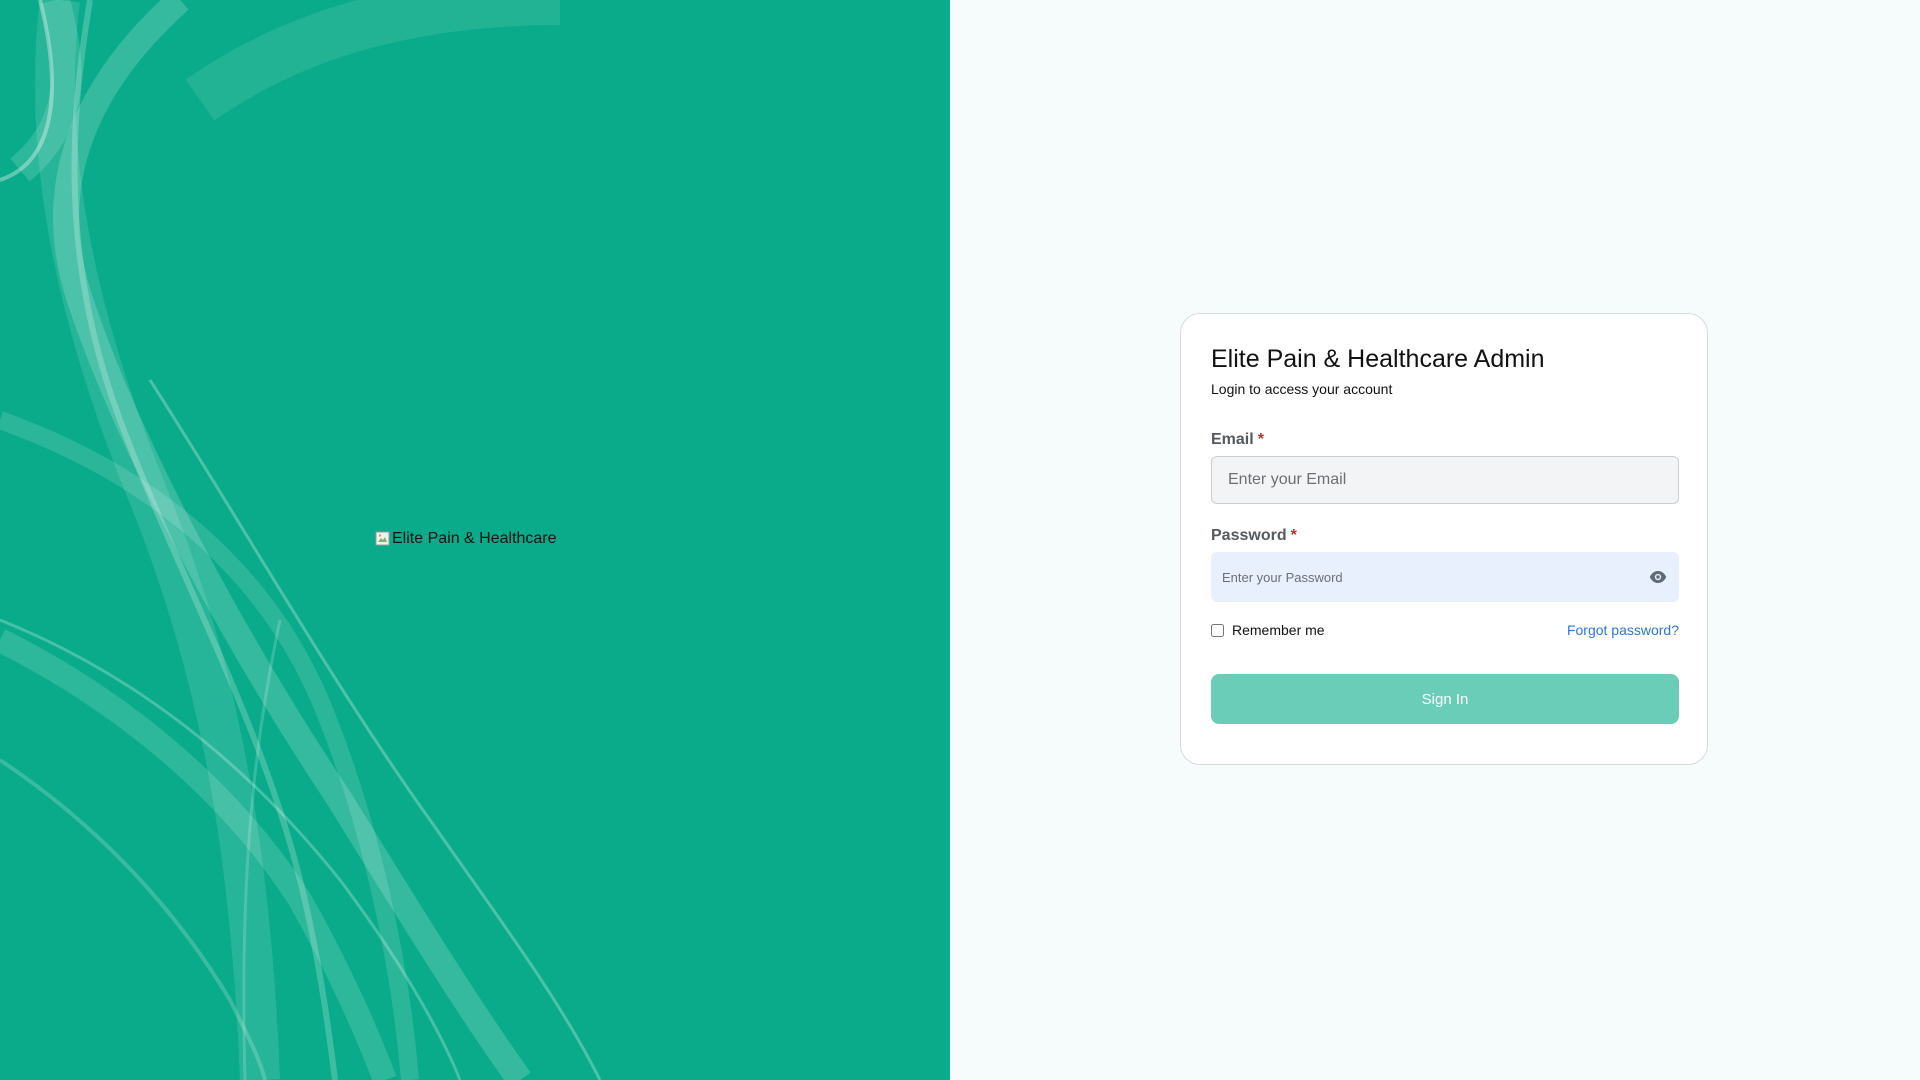  I want to click on remember-me: Remember me, so click(1268, 630).